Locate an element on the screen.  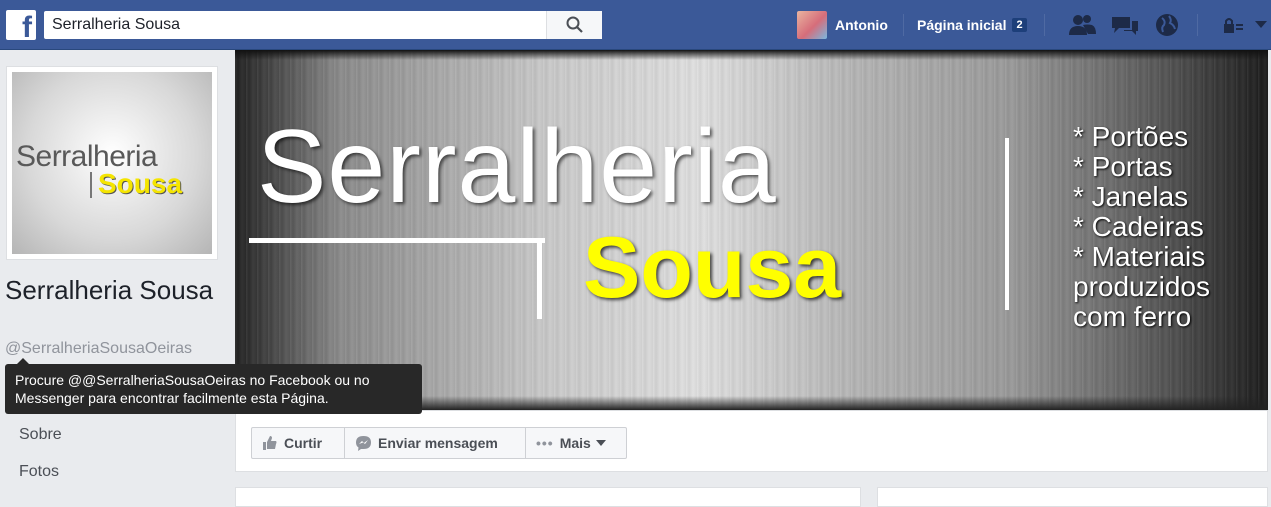
search-icon is located at coordinates (574, 24).